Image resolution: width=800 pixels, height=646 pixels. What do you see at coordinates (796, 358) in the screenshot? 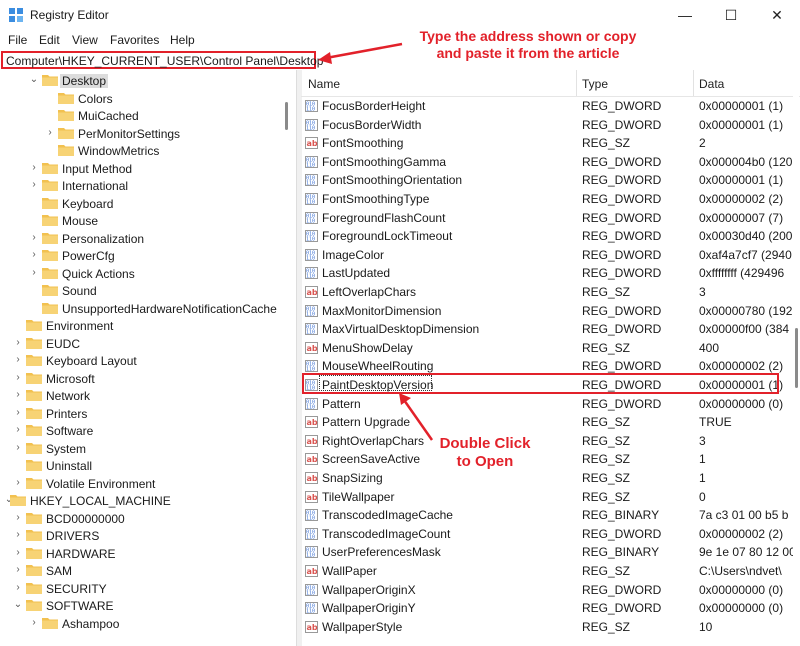
I see `list-scrollbar-thumb` at bounding box center [796, 358].